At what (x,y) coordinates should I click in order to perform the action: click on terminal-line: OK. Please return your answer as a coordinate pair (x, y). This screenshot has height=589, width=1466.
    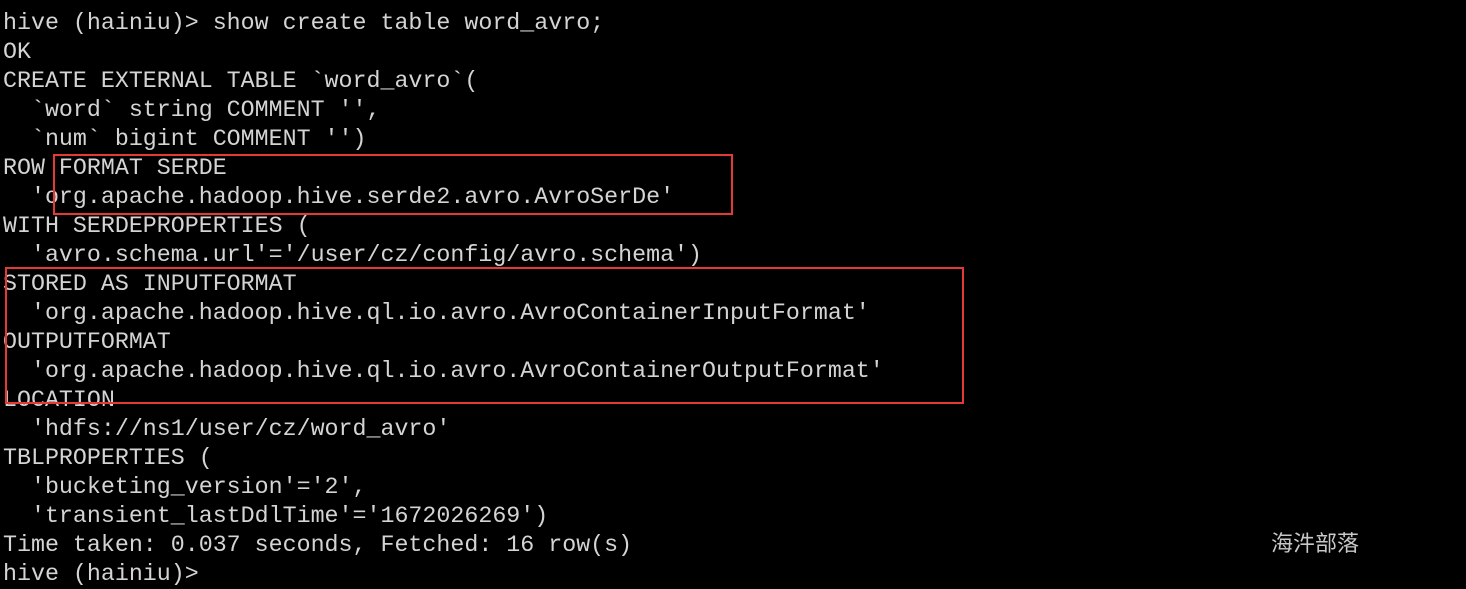
    Looking at the image, I should click on (17, 52).